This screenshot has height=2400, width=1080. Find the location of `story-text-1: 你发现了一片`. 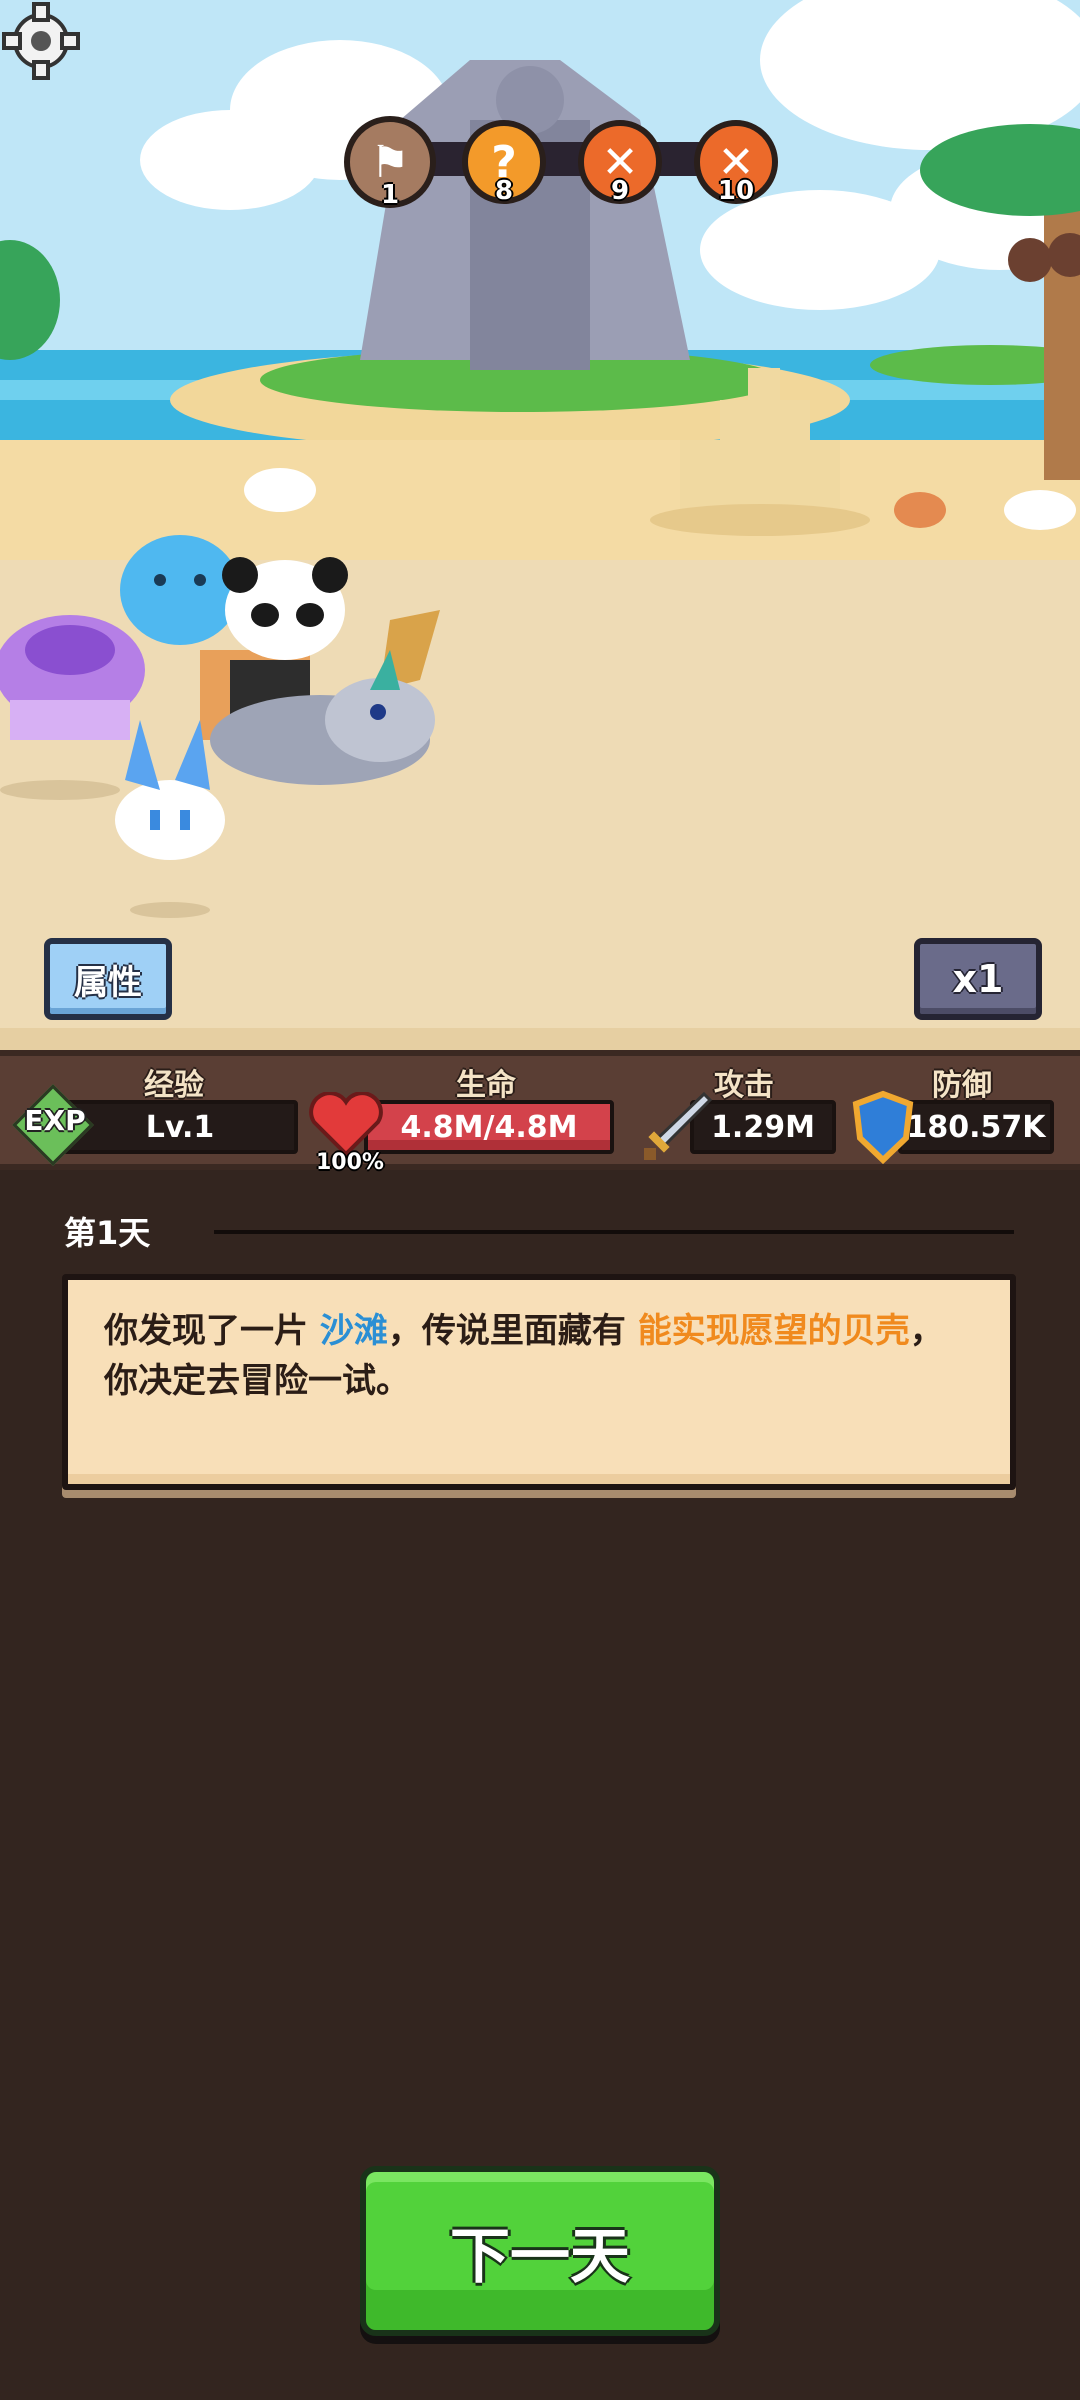

story-text-1: 你发现了一片 is located at coordinates (212, 1331).